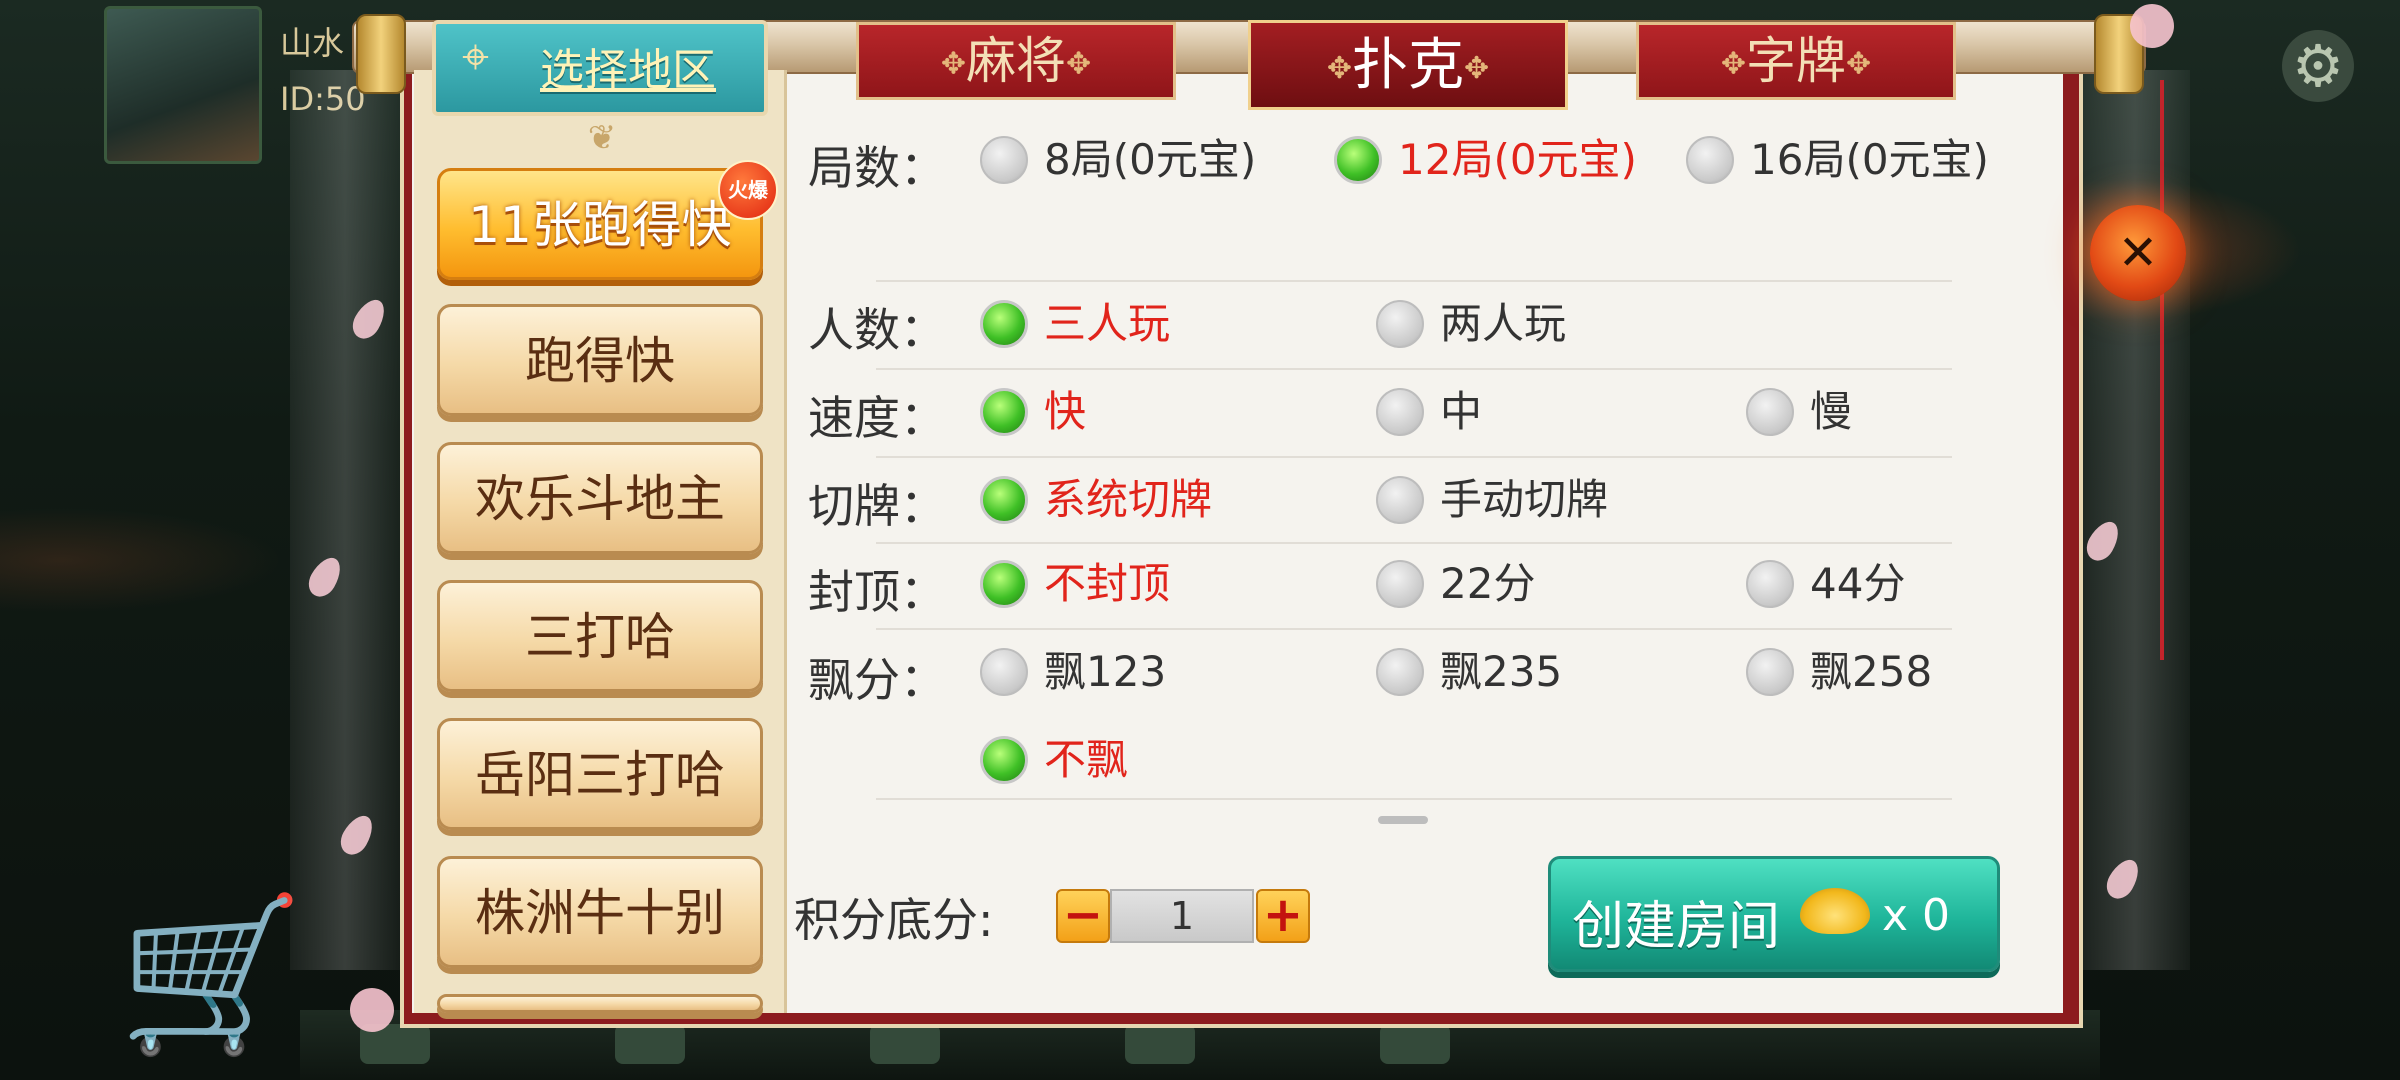 The width and height of the screenshot is (2400, 1080). Describe the element at coordinates (748, 190) in the screenshot. I see `hot-badge: 火爆` at that location.